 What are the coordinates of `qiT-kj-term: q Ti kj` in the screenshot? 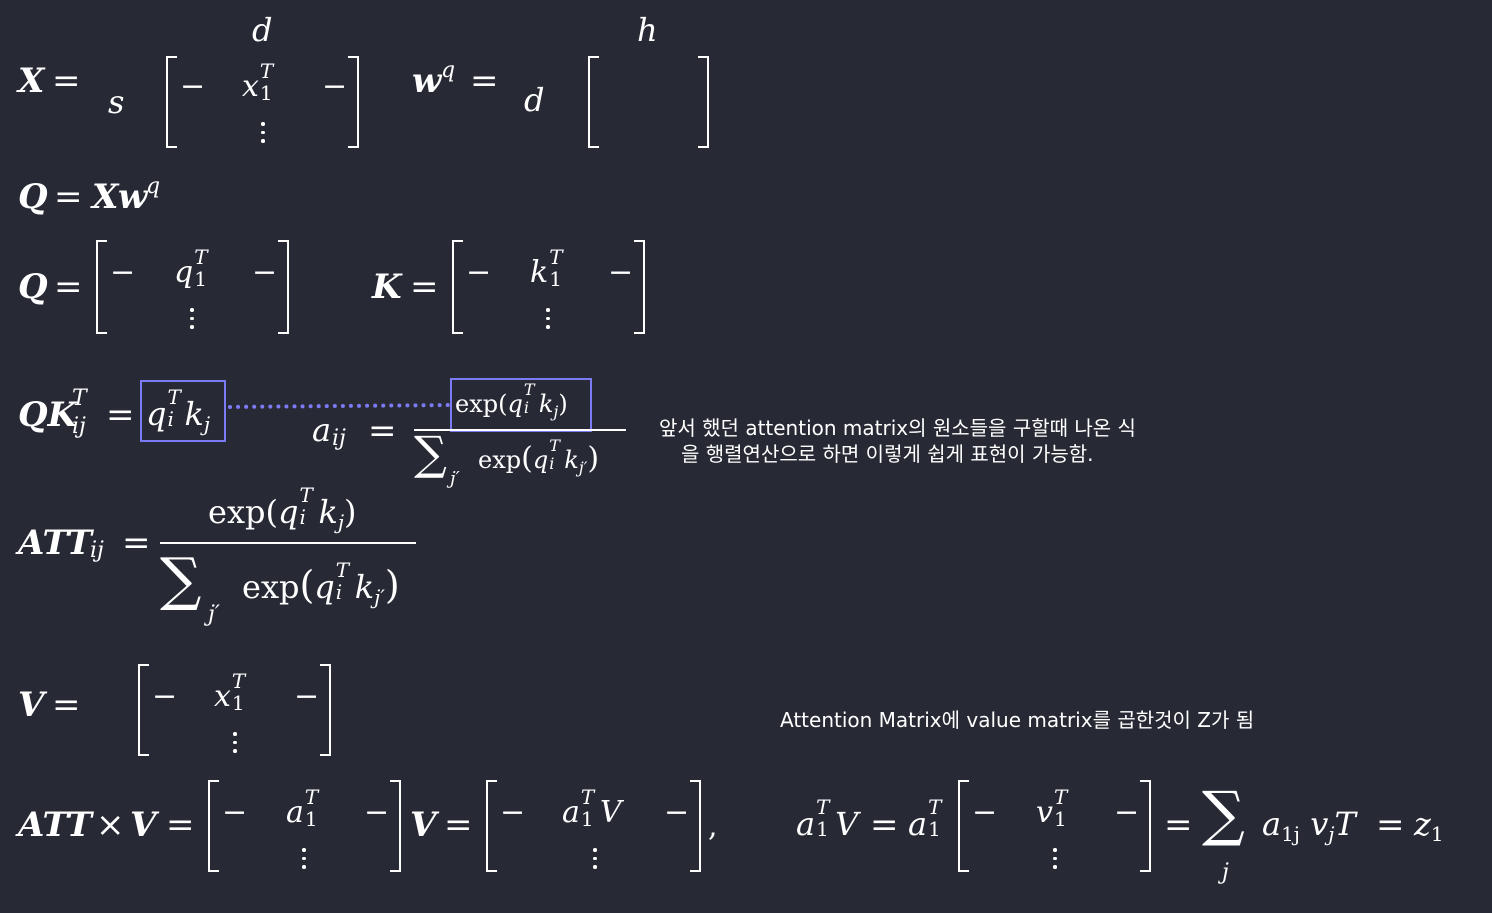 It's located at (178, 411).